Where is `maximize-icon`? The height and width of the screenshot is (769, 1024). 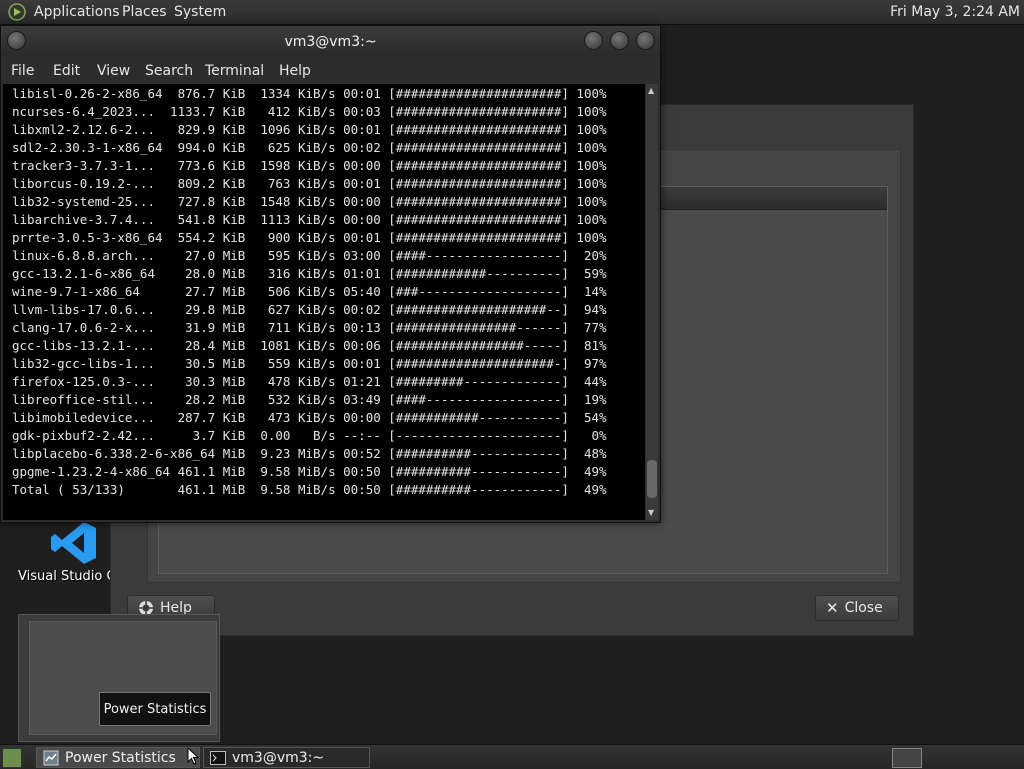
maximize-icon is located at coordinates (619, 40).